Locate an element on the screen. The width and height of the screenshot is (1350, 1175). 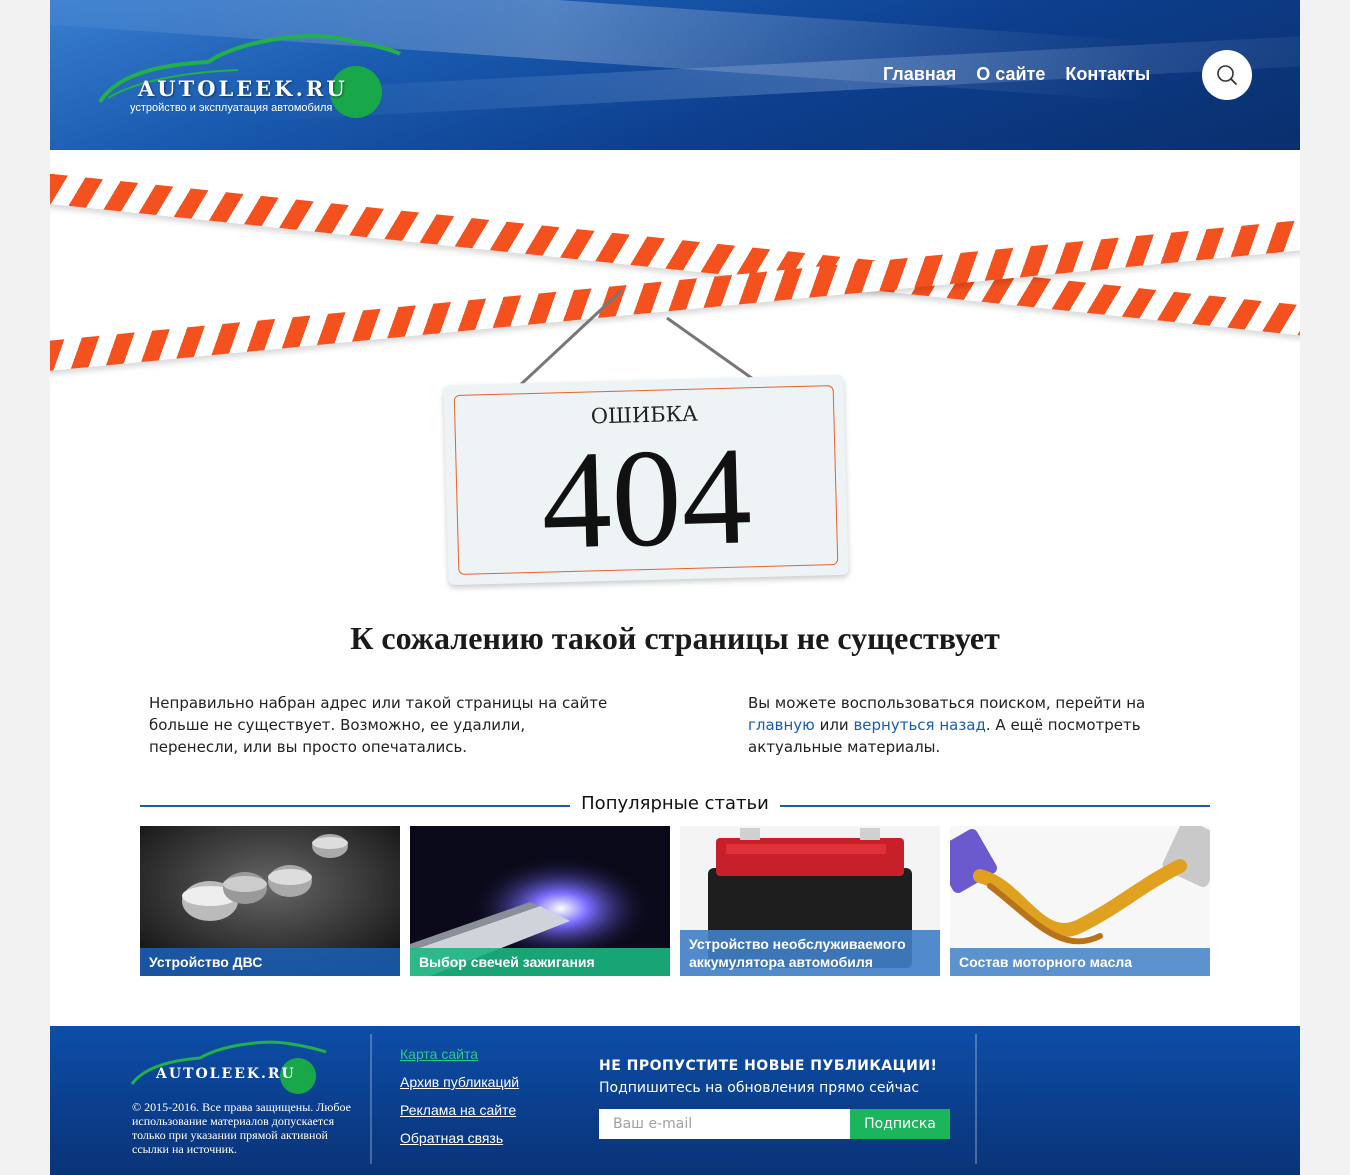
article-card: Выбор свечей зажигания is located at coordinates (540, 901).